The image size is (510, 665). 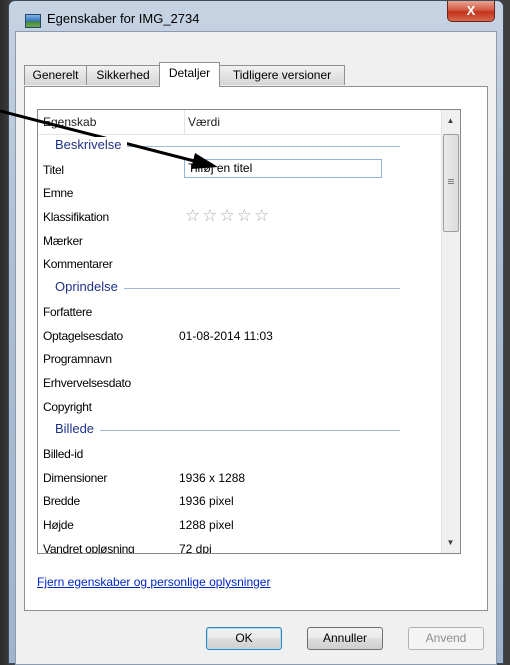 I want to click on property-label: Klassifikation, so click(x=76, y=217).